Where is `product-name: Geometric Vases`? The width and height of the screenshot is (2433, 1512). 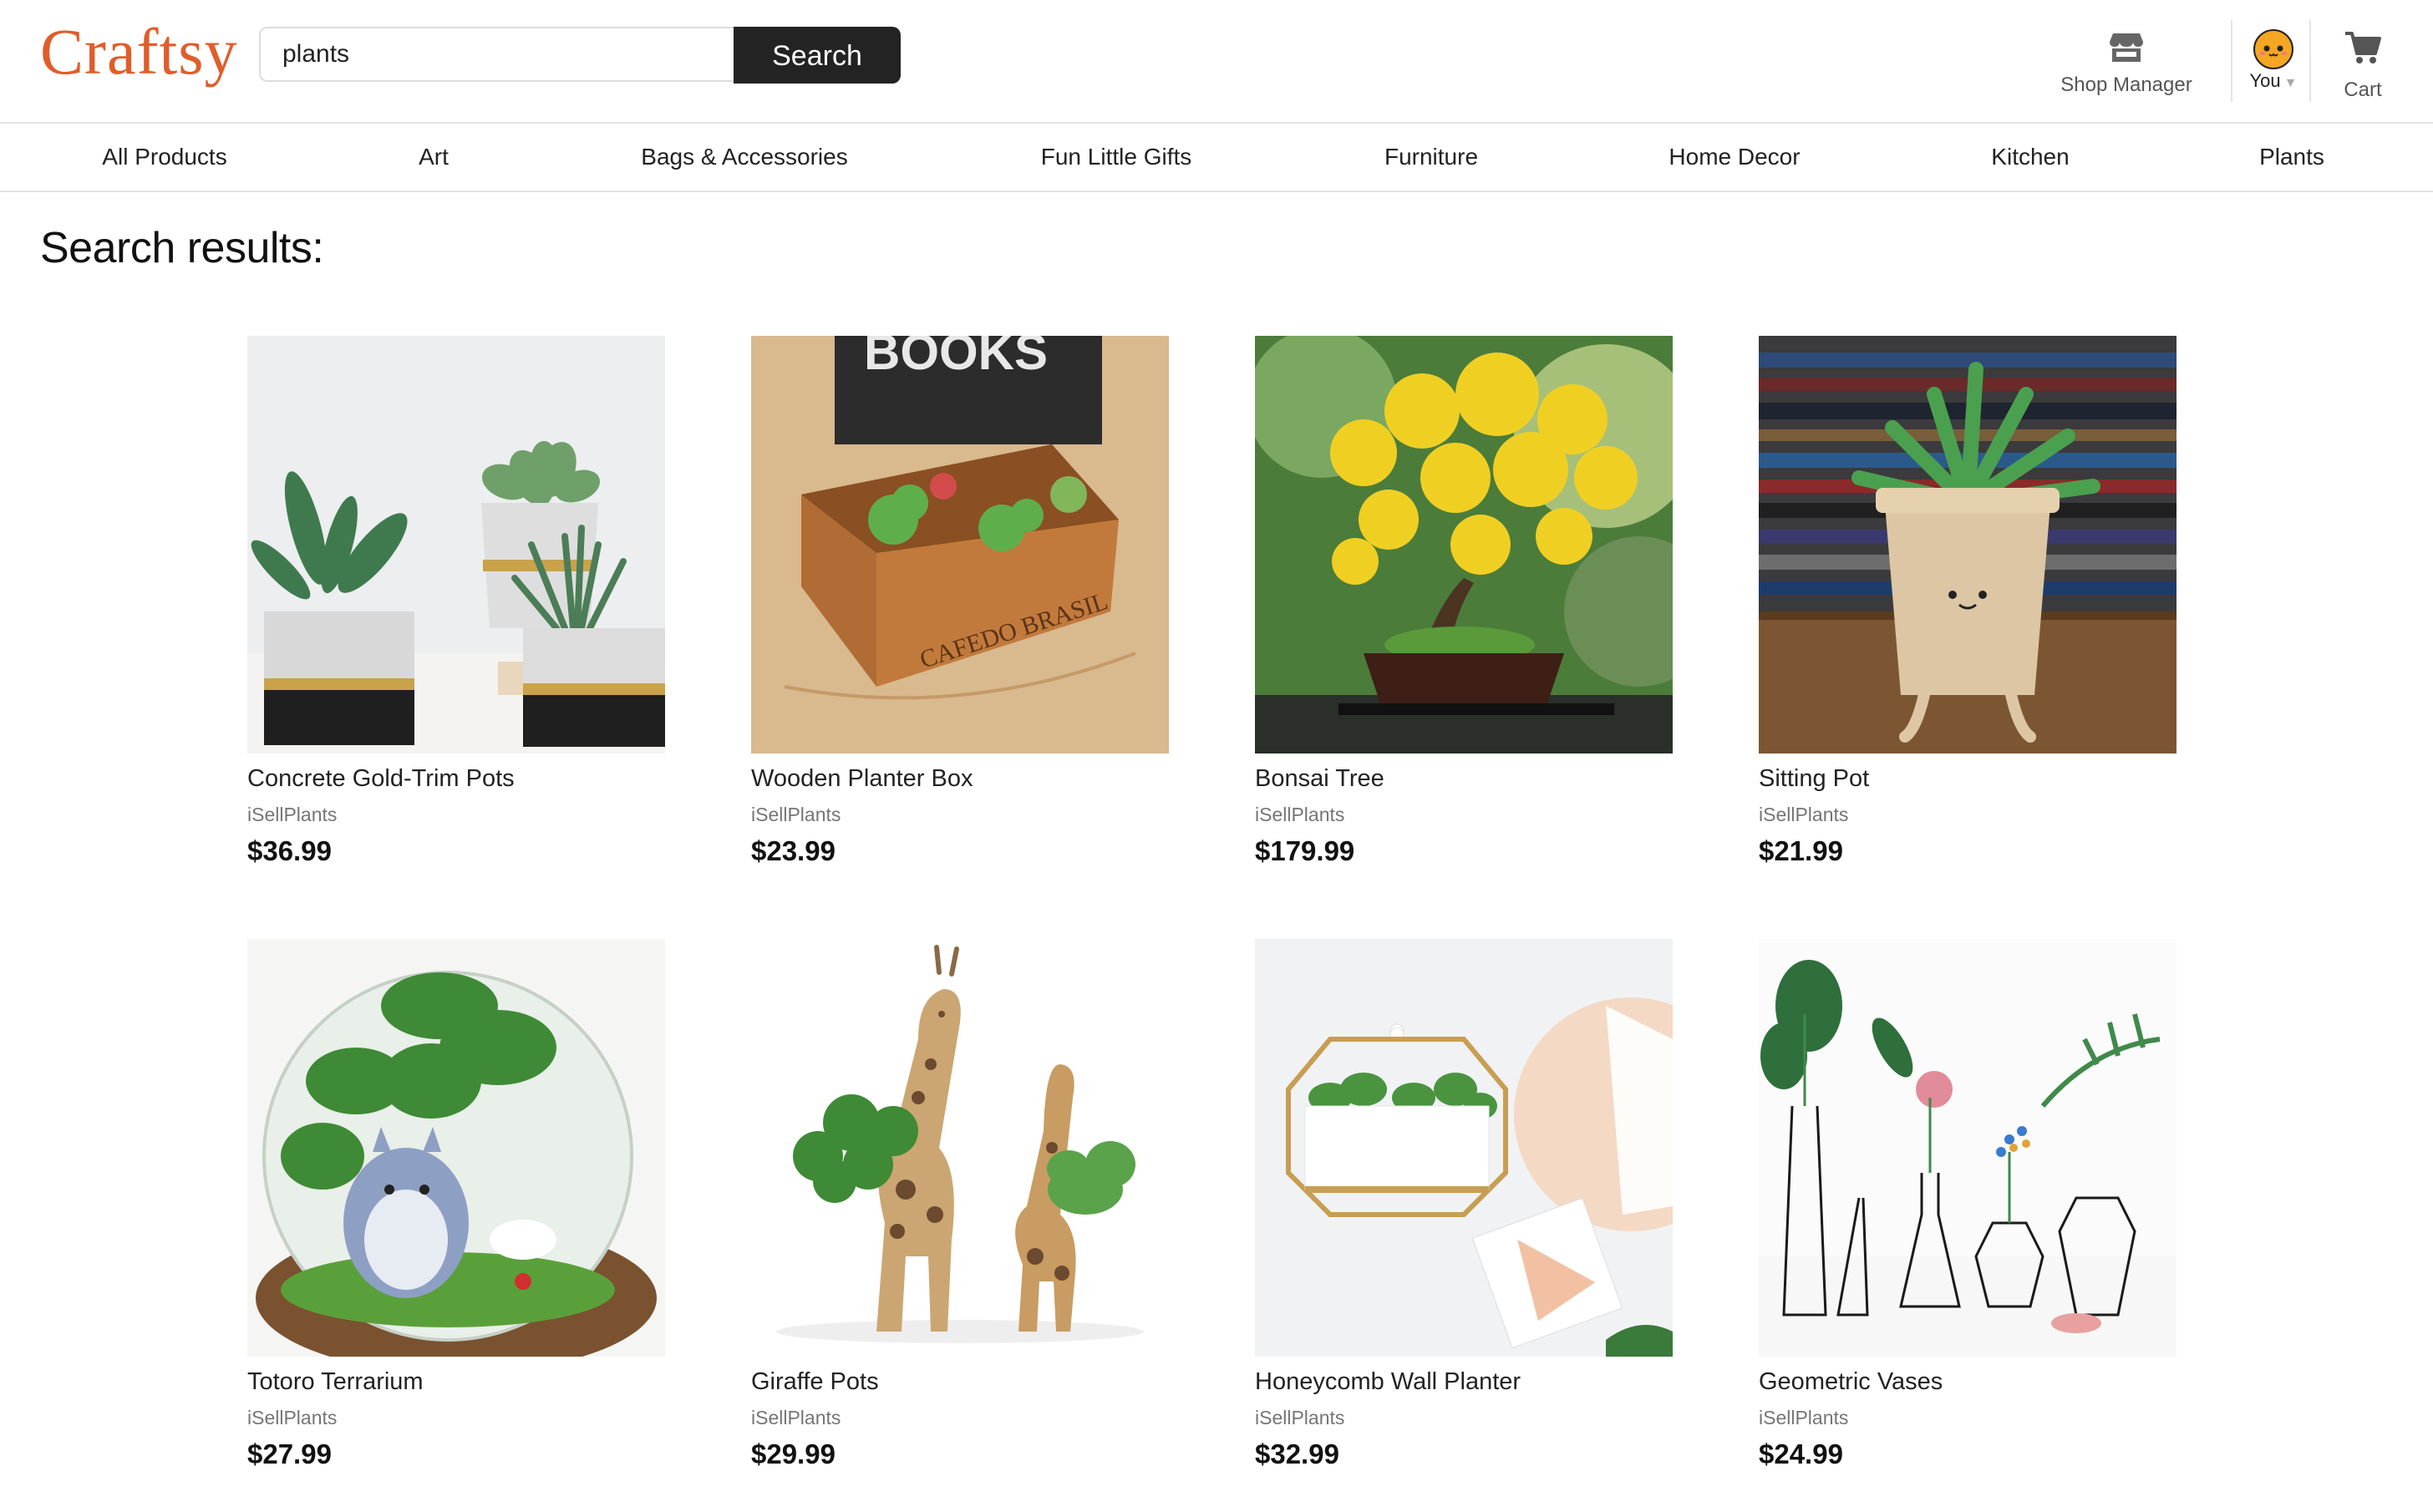
product-name: Geometric Vases is located at coordinates (1851, 1382).